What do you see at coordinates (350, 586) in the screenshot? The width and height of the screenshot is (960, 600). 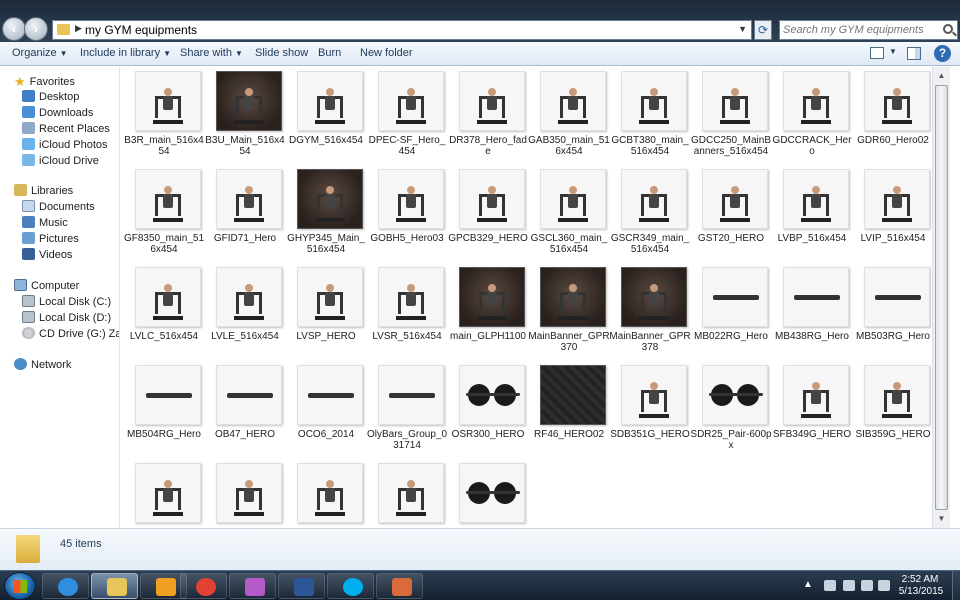 I see `taskbar-skype-button` at bounding box center [350, 586].